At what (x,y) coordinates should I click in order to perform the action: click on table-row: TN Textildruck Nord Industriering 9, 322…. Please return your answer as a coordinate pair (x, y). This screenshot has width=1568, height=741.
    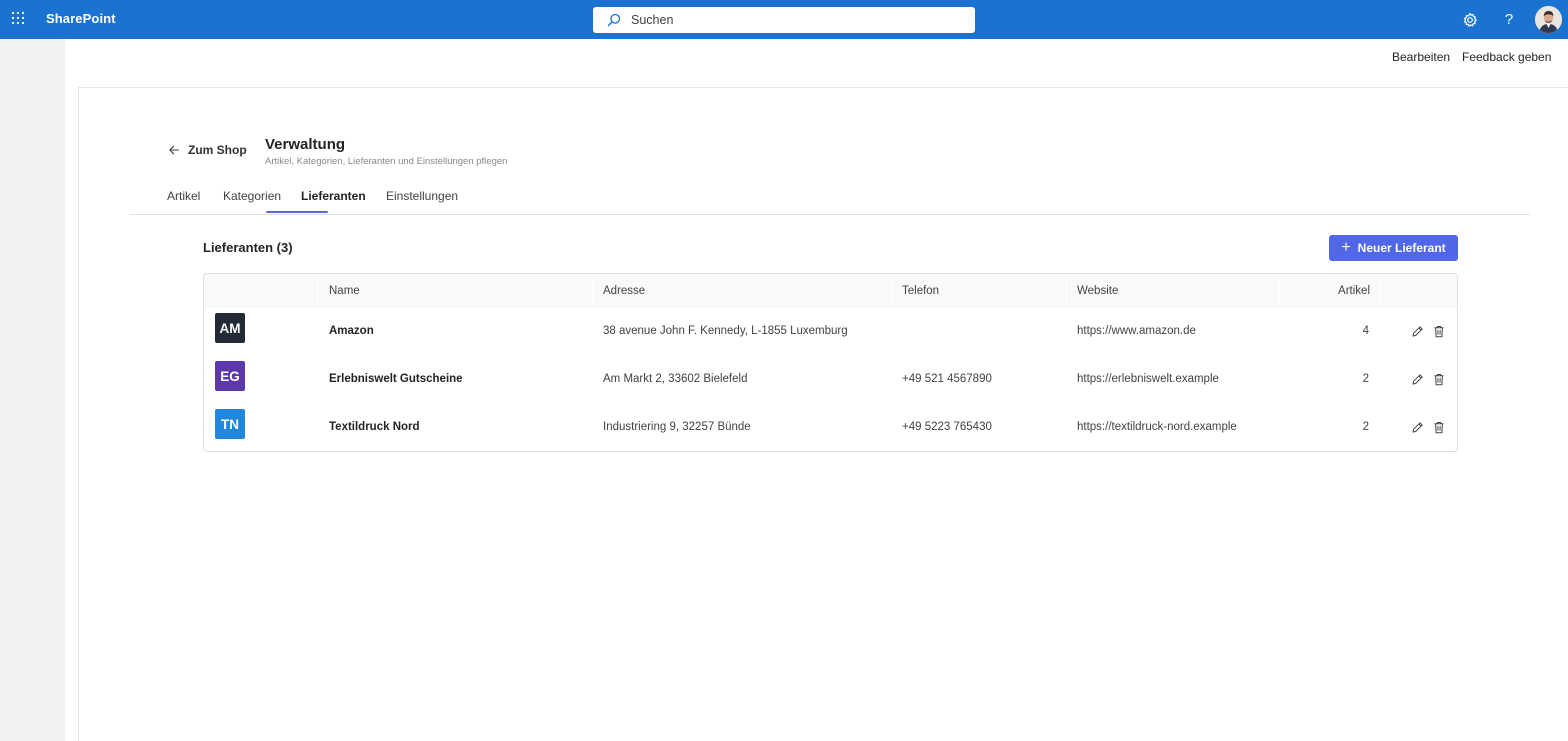
    Looking at the image, I should click on (830, 427).